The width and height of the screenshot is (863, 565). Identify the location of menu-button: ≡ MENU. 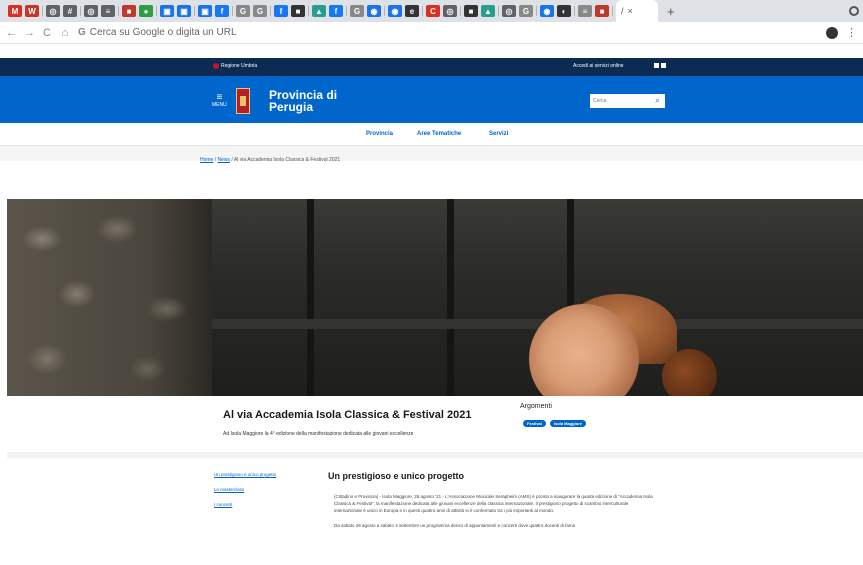
(219, 101).